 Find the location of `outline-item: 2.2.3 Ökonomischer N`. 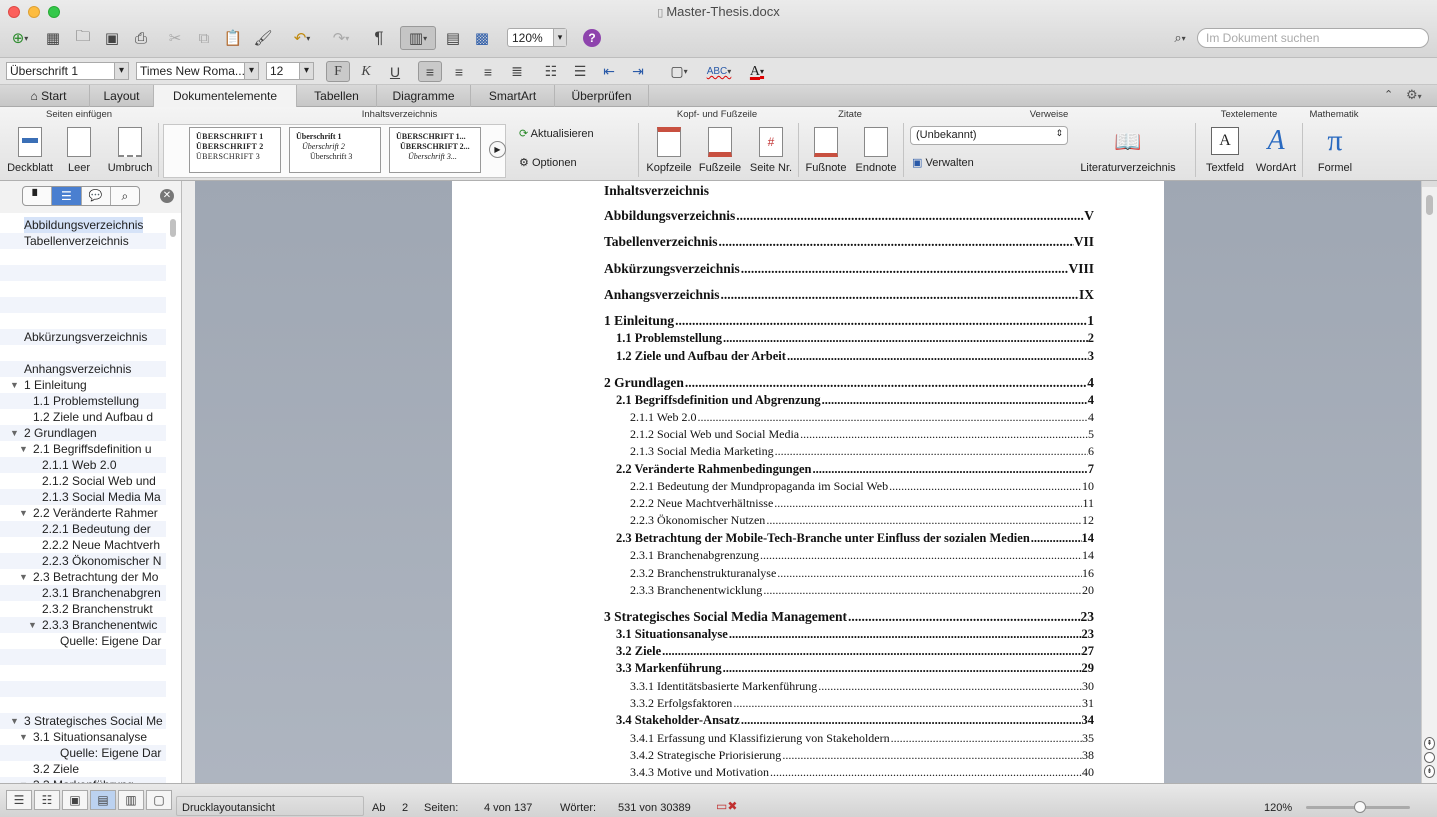

outline-item: 2.2.3 Ökonomischer N is located at coordinates (83, 561).